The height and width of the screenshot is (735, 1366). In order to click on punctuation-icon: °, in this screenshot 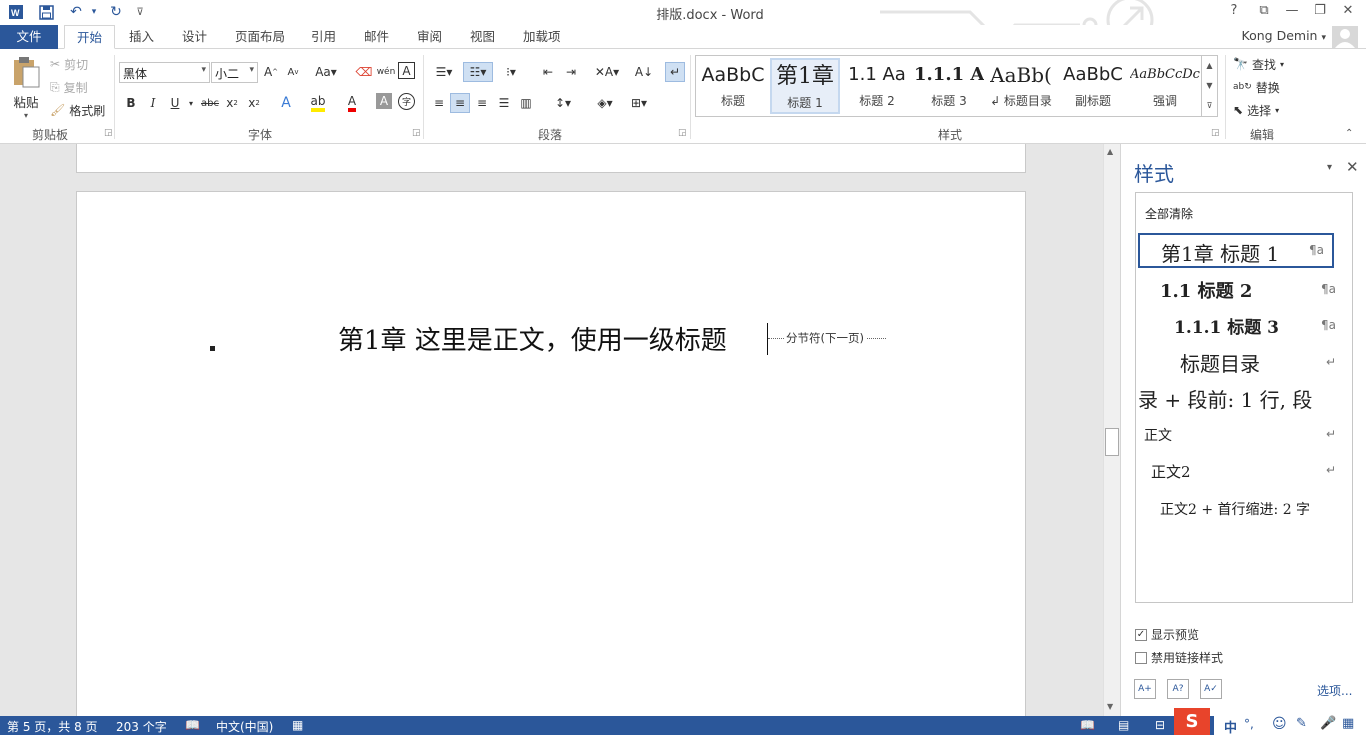, I will do `click(1249, 724)`.